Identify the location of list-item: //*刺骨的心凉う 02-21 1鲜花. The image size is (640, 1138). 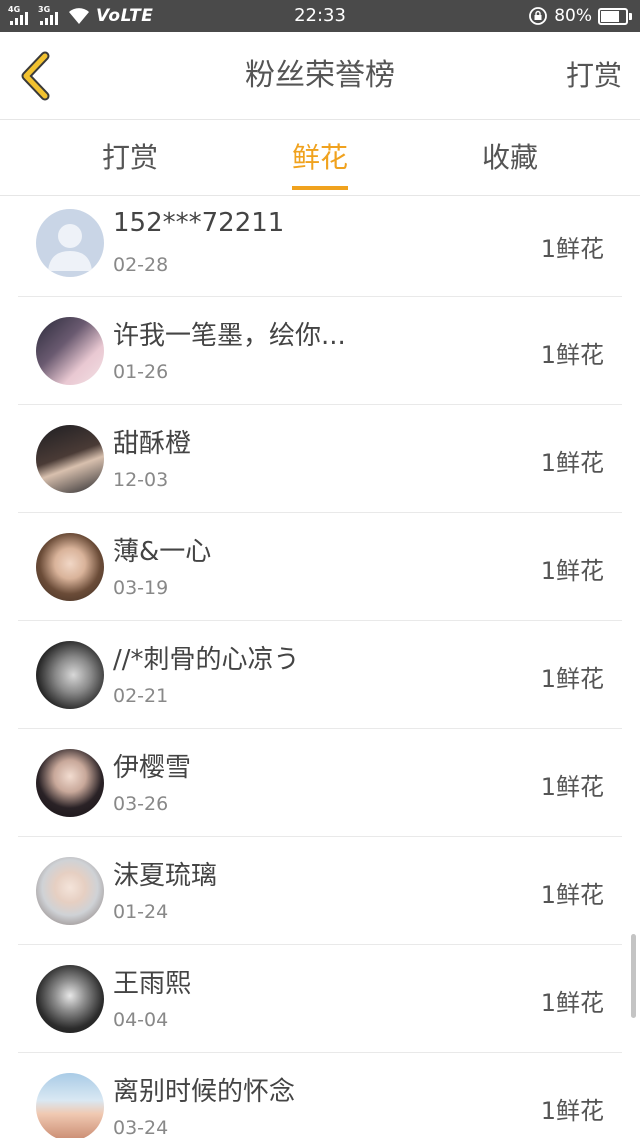
(320, 675).